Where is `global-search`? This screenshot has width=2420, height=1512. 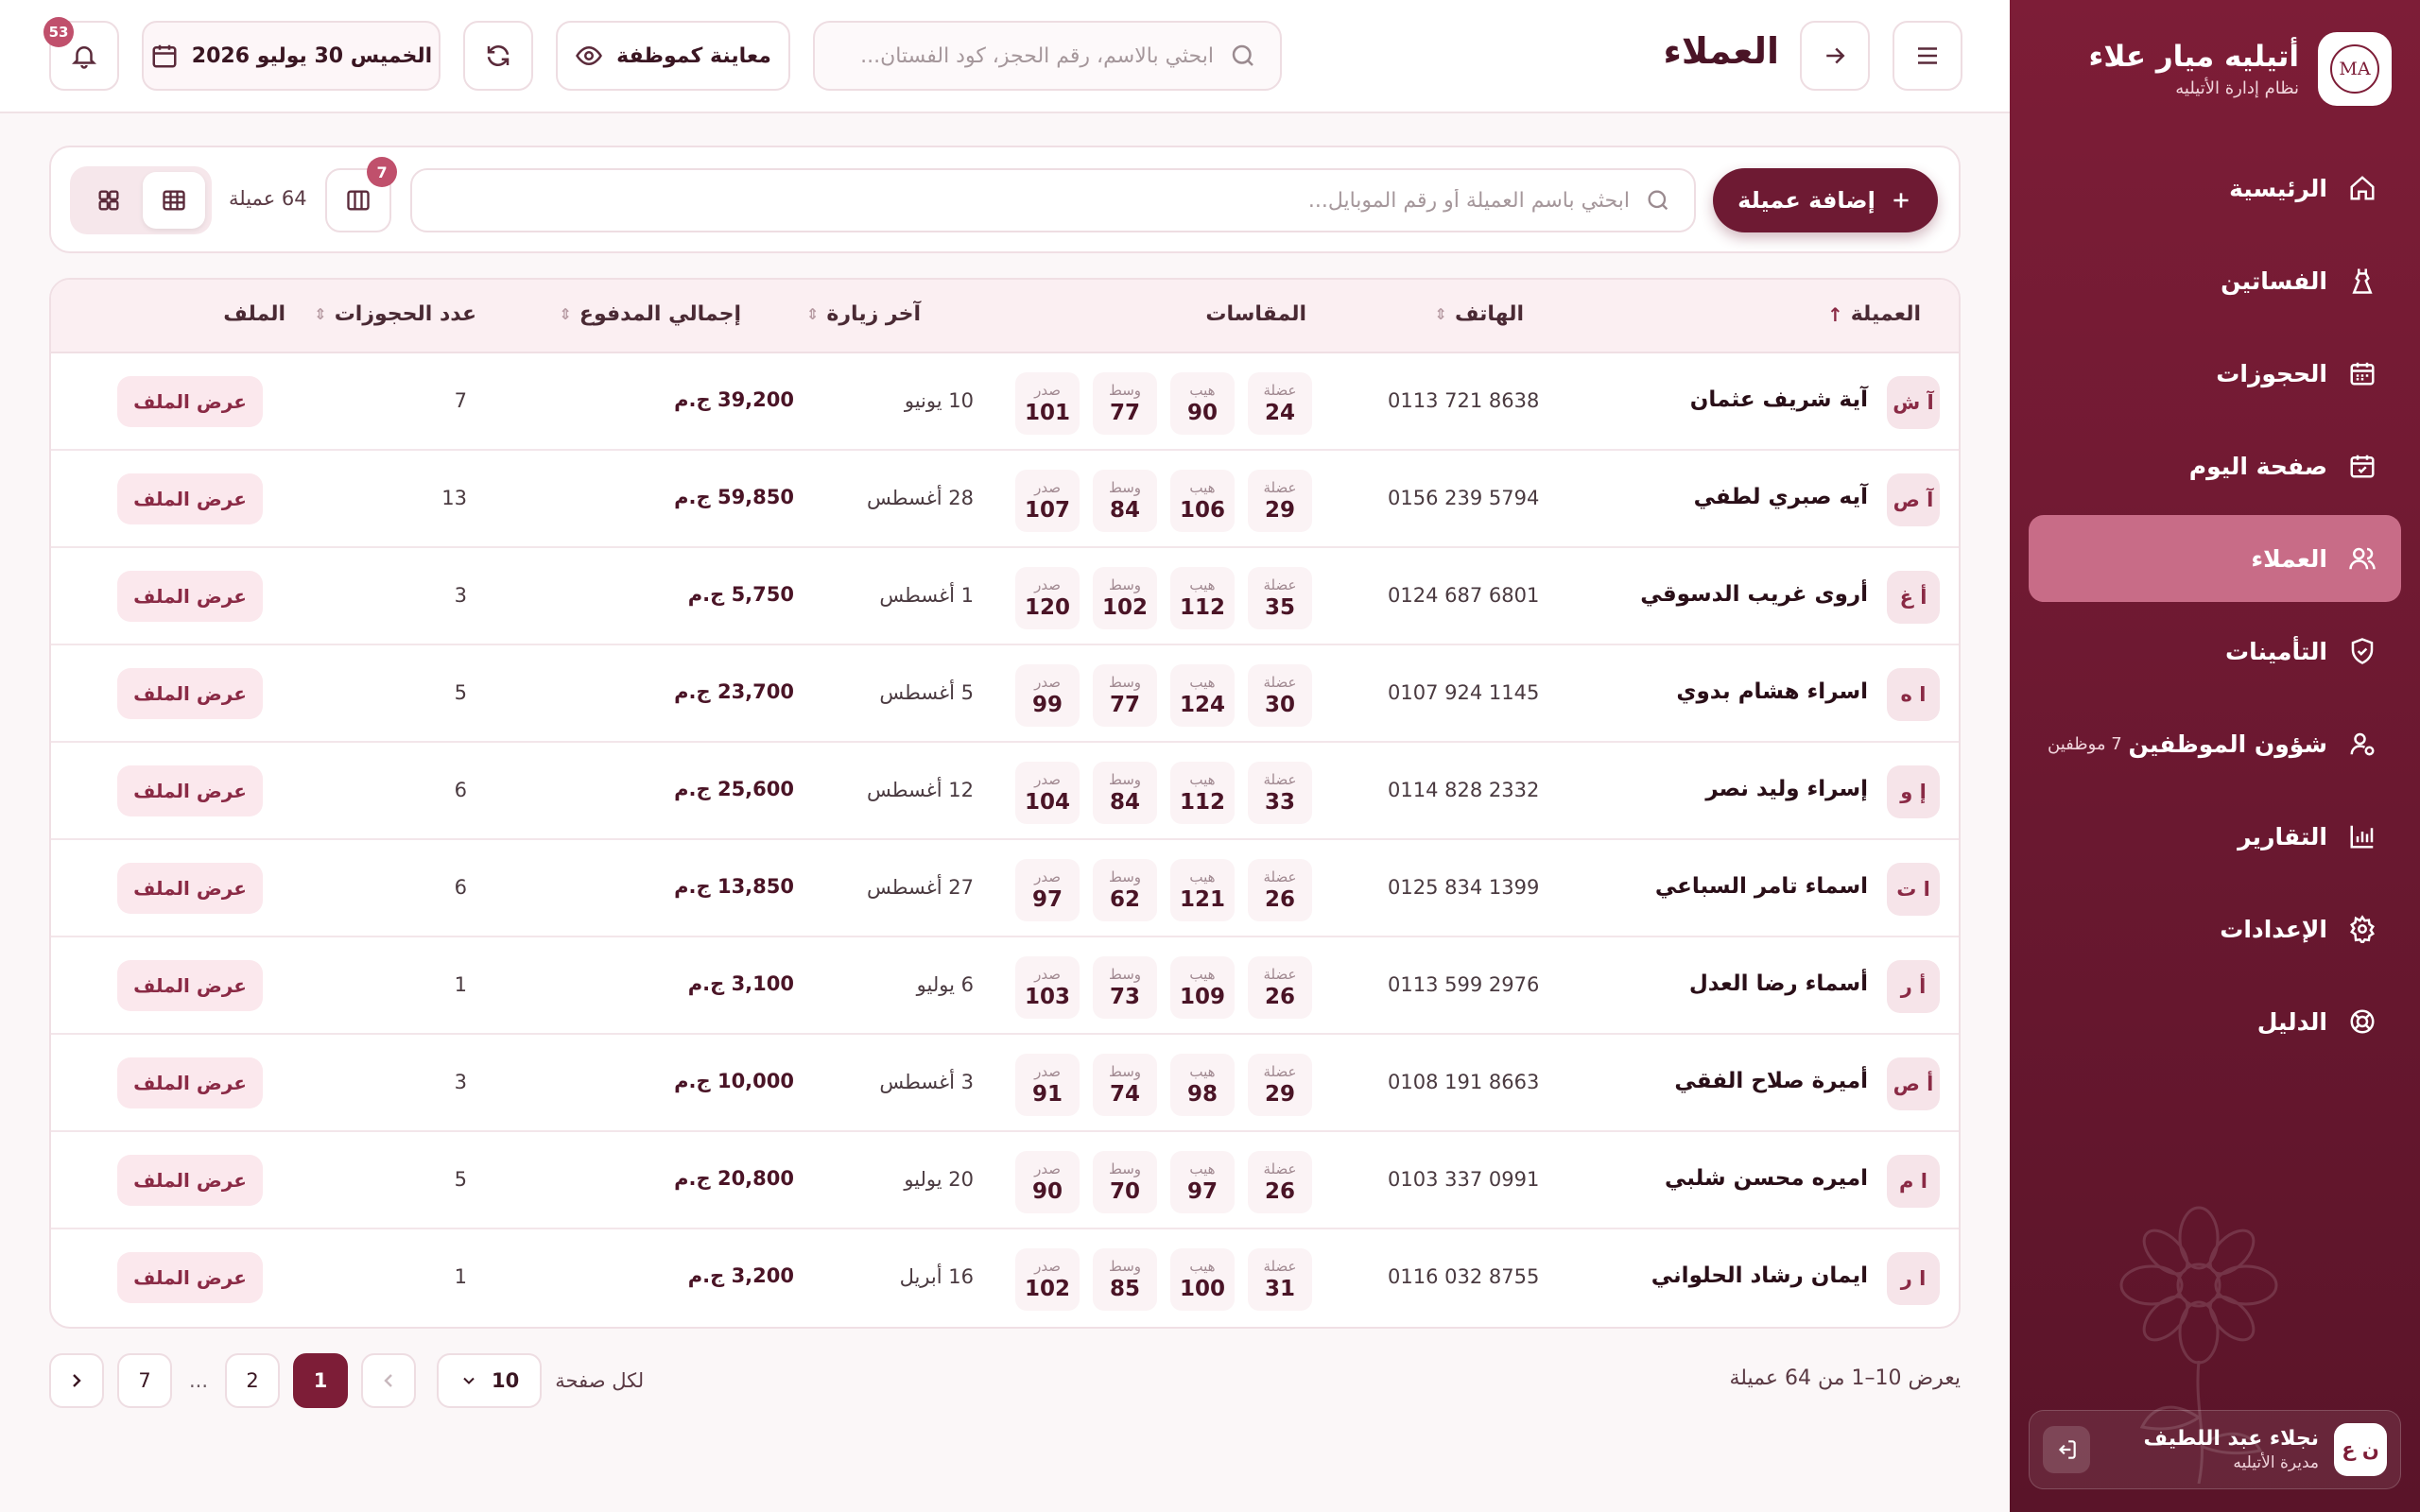
global-search is located at coordinates (1047, 56).